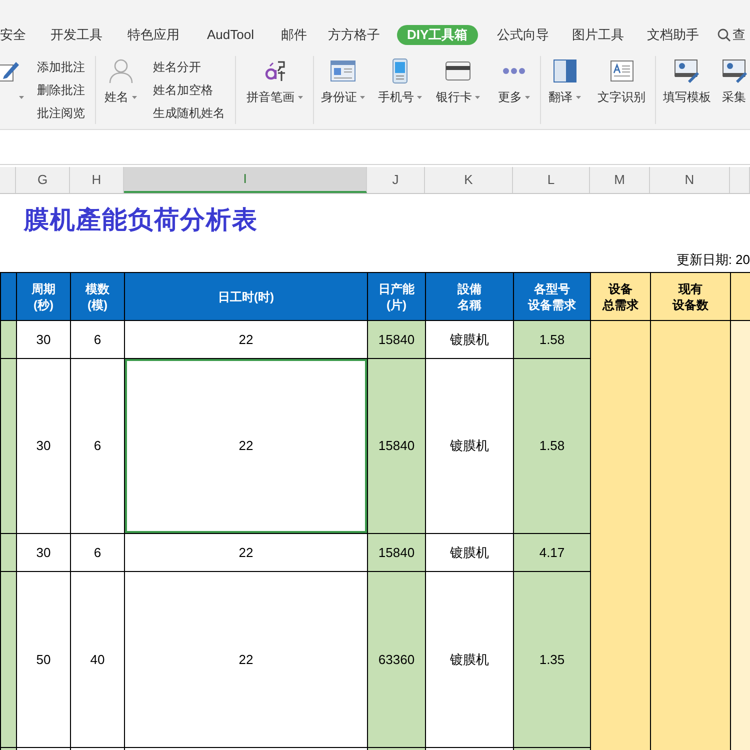 Image resolution: width=750 pixels, height=750 pixels. What do you see at coordinates (194, 90) in the screenshot?
I see `ribbon-menu-item: 姓名加空格` at bounding box center [194, 90].